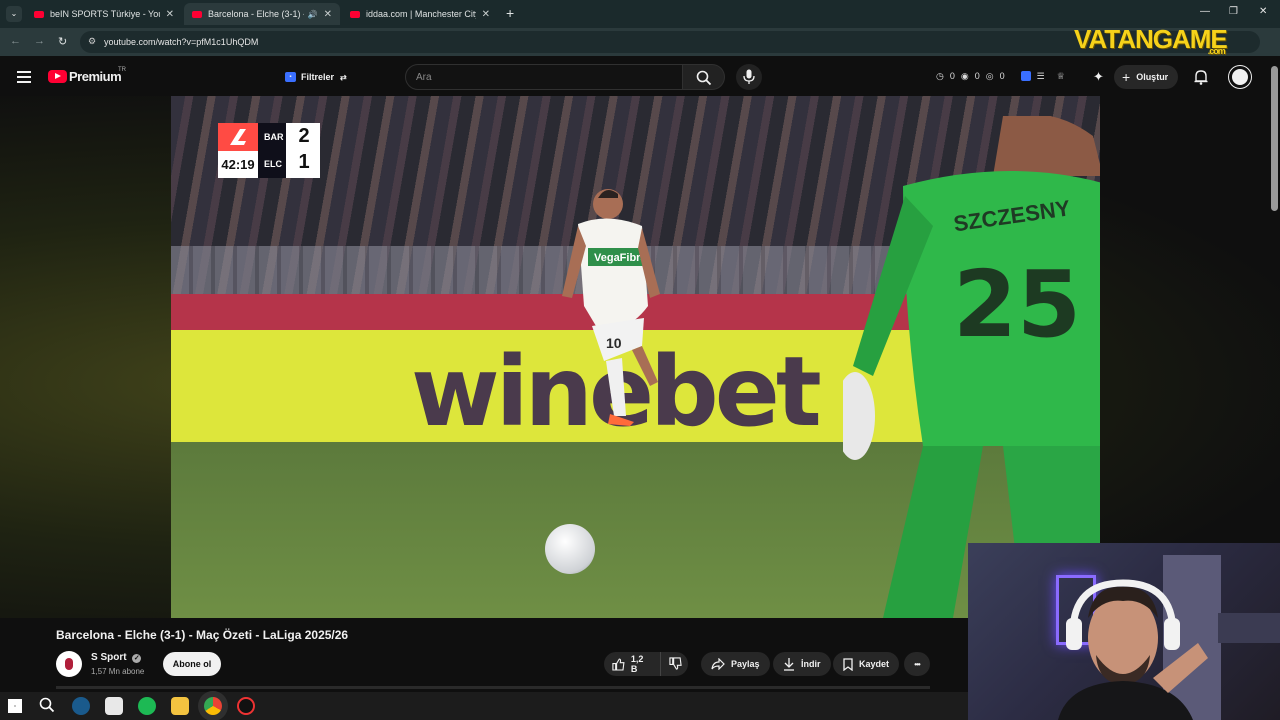 Image resolution: width=1280 pixels, height=720 pixels. Describe the element at coordinates (304, 136) in the screenshot. I see `home-score: 2` at that location.